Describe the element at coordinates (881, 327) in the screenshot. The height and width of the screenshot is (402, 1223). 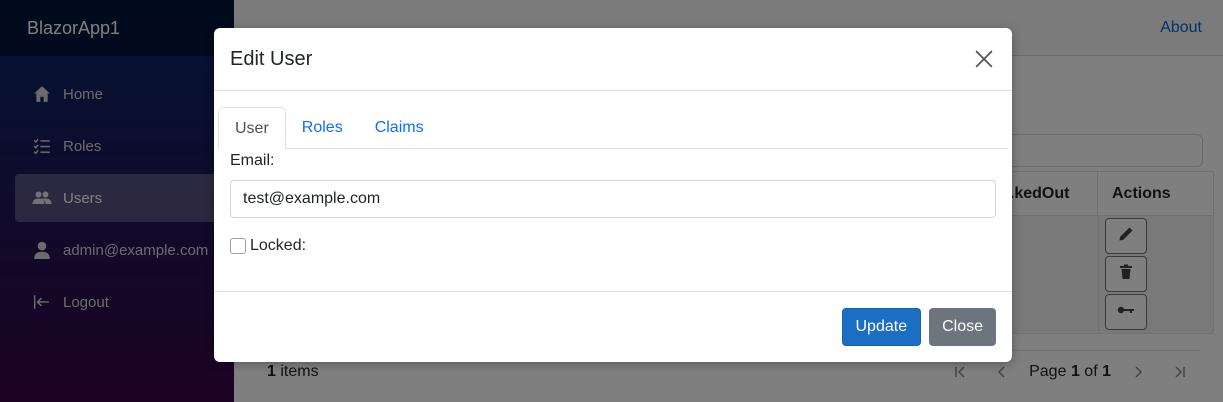
I see `update-button: Update` at that location.